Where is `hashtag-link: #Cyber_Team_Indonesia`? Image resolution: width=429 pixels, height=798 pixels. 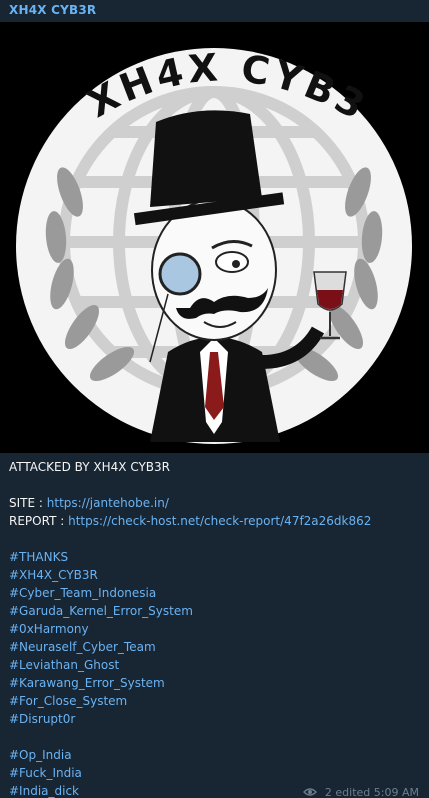 hashtag-link: #Cyber_Team_Indonesia is located at coordinates (215, 593).